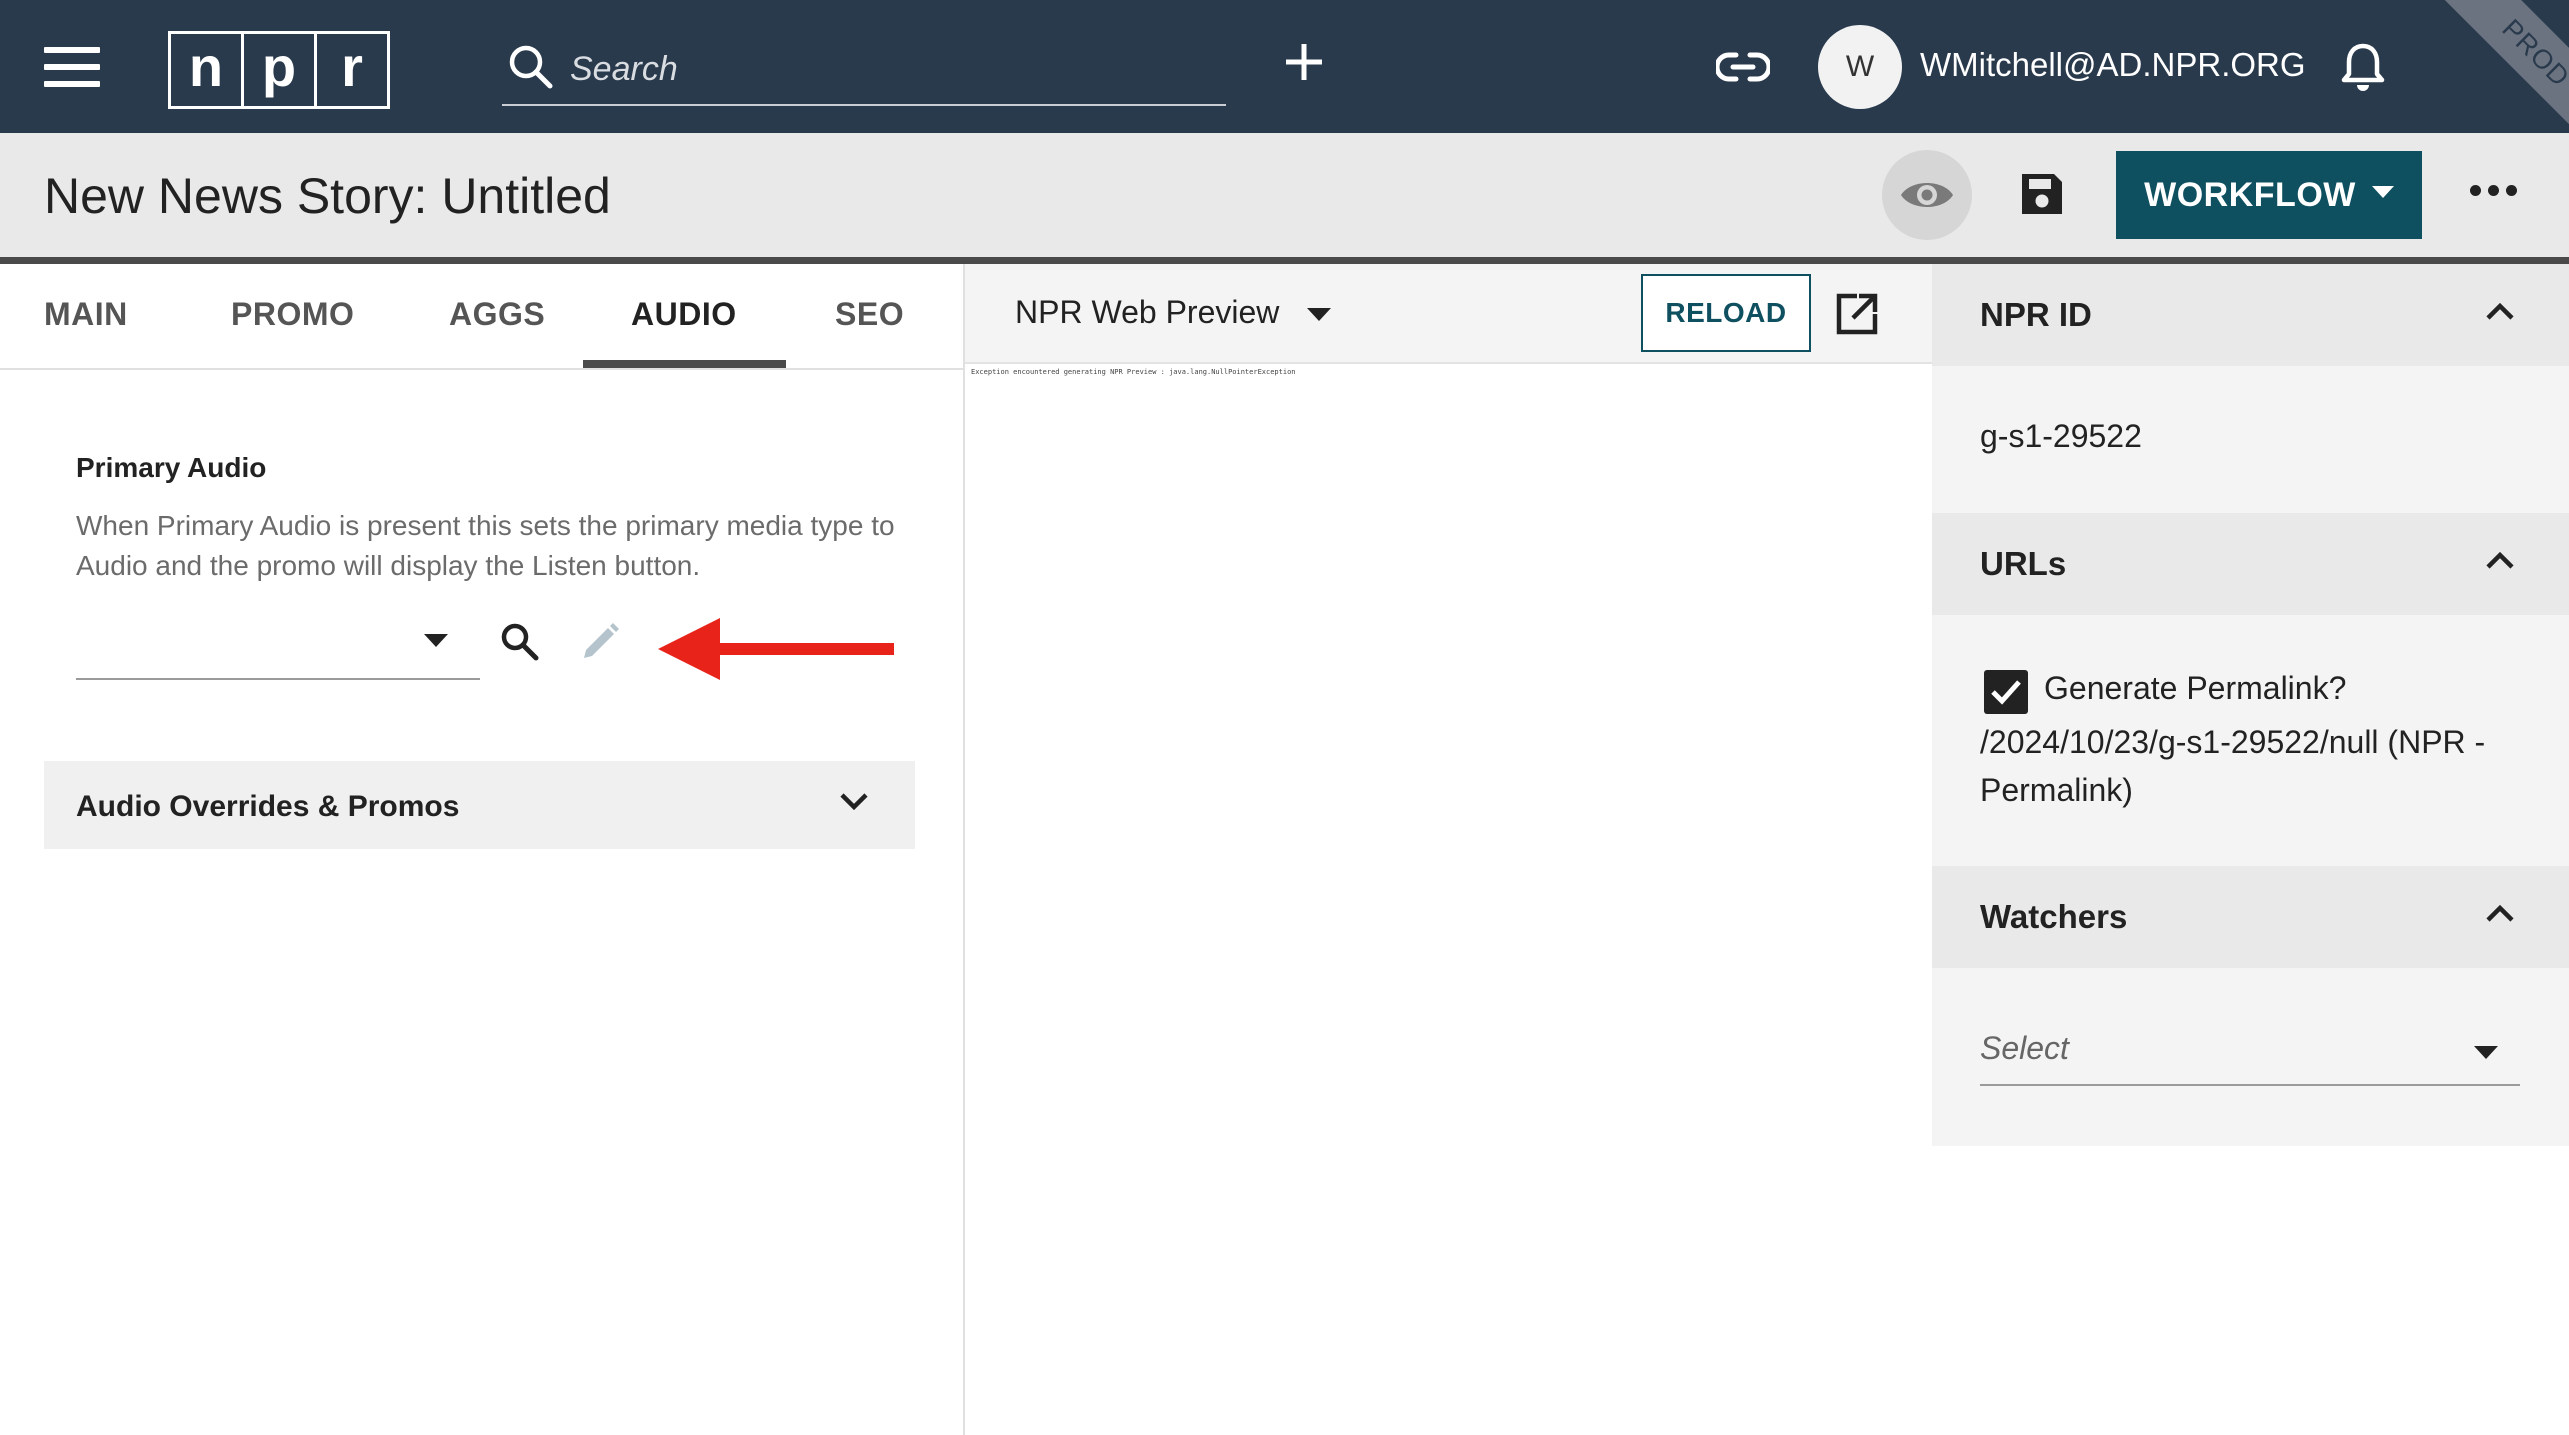  I want to click on page-title: New News Story: Untitled, so click(327, 196).